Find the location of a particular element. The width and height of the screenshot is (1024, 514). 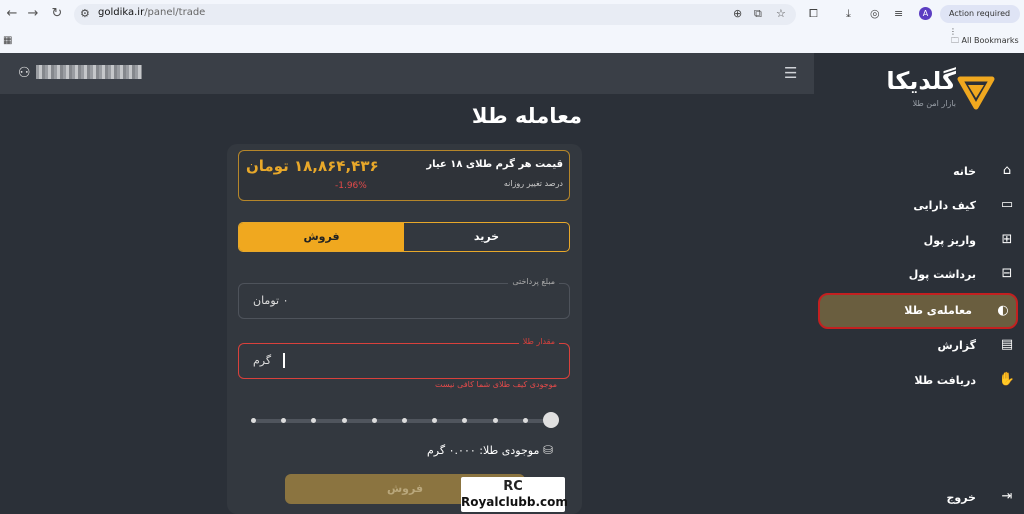

sidebar-item-label: واریز پول is located at coordinates (949, 240).